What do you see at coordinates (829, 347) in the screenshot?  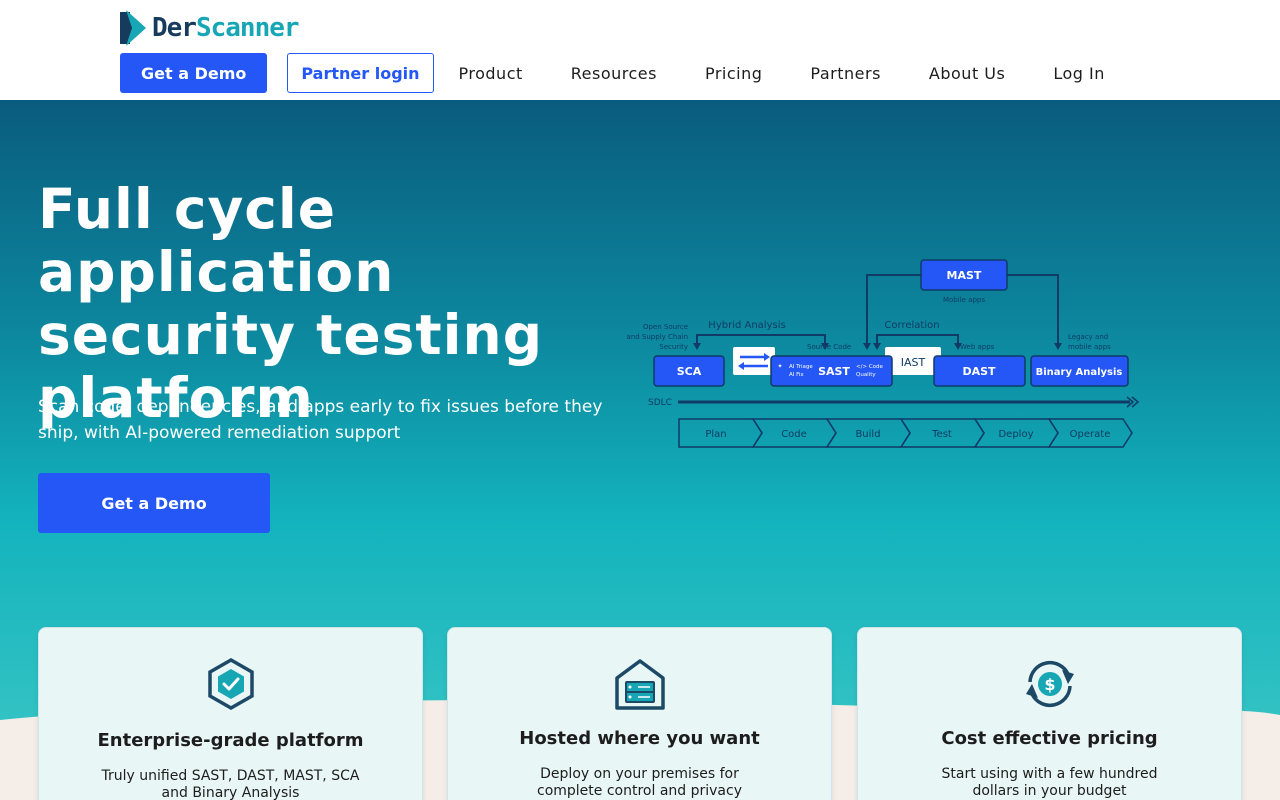 I see `source-code-label: Source Code` at bounding box center [829, 347].